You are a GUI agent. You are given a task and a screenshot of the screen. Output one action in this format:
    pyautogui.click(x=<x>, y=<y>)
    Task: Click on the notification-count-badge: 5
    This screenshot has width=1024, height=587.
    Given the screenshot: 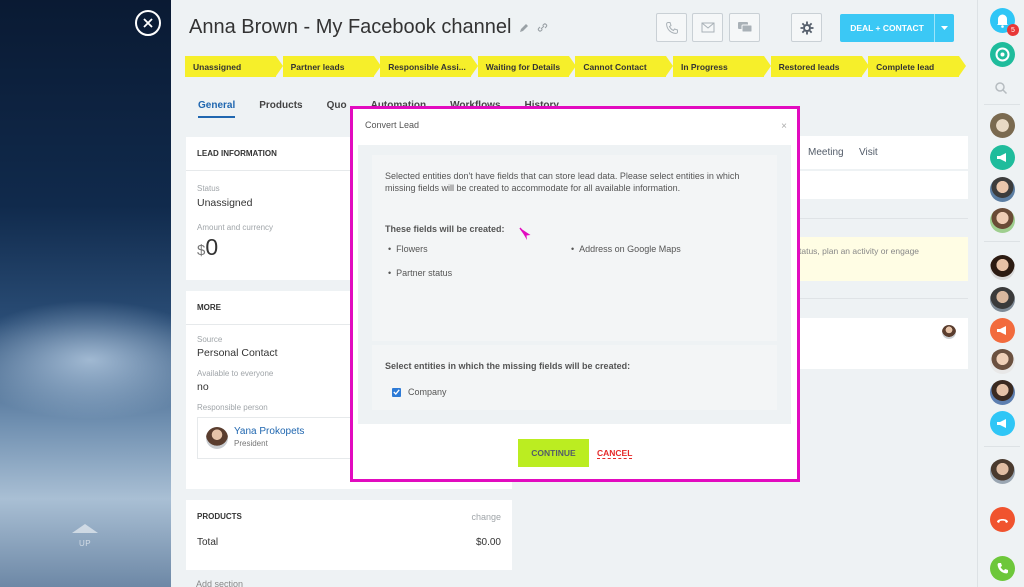 What is the action you would take?
    pyautogui.click(x=1013, y=30)
    